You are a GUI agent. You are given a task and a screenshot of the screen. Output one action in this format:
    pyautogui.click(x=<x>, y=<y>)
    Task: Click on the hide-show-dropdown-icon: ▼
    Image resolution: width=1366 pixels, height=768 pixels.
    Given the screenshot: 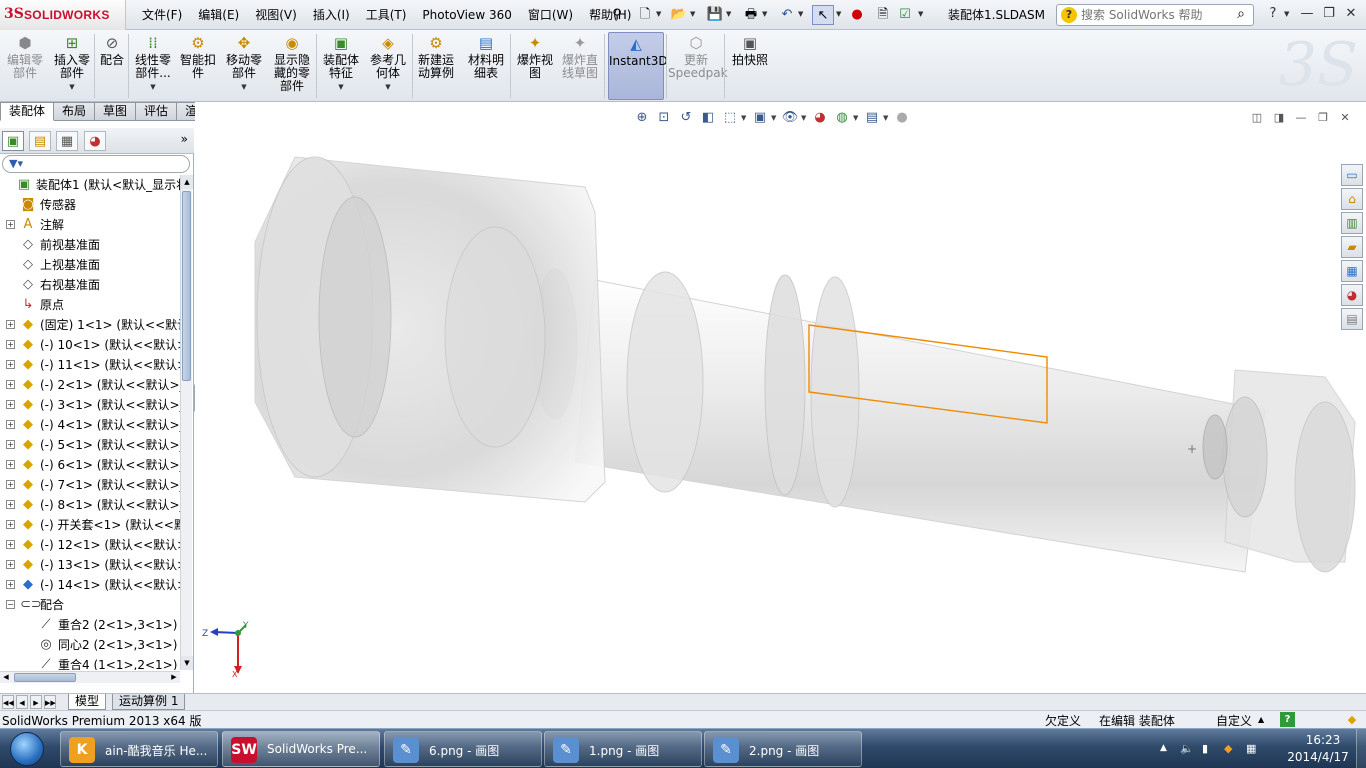 What is the action you would take?
    pyautogui.click(x=805, y=118)
    